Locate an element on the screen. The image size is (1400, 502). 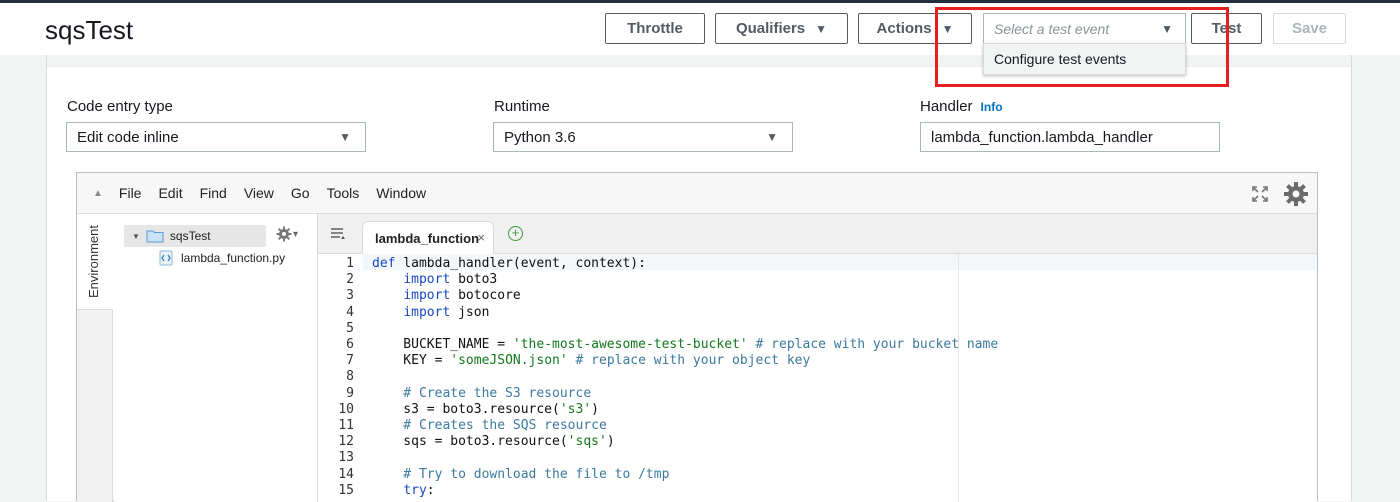
handler-label-row: Handler Info is located at coordinates (961, 106).